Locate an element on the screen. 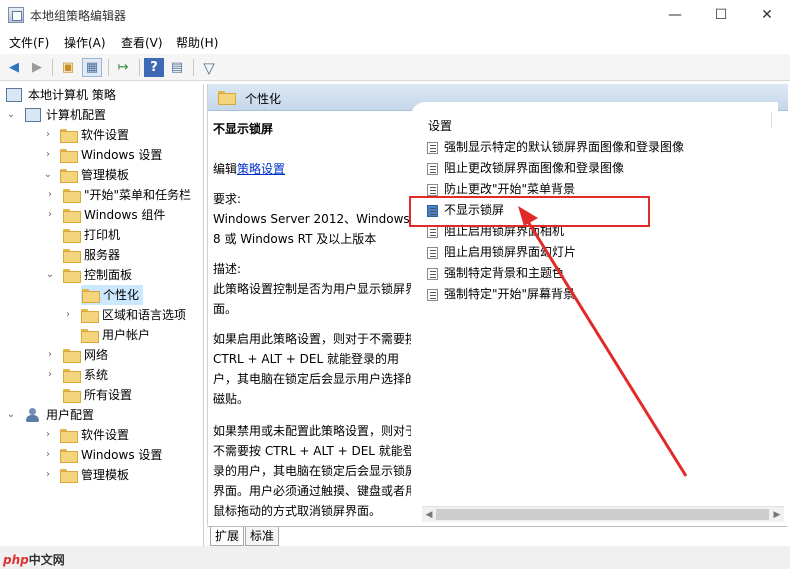  watermark: php中文网 is located at coordinates (34, 560).